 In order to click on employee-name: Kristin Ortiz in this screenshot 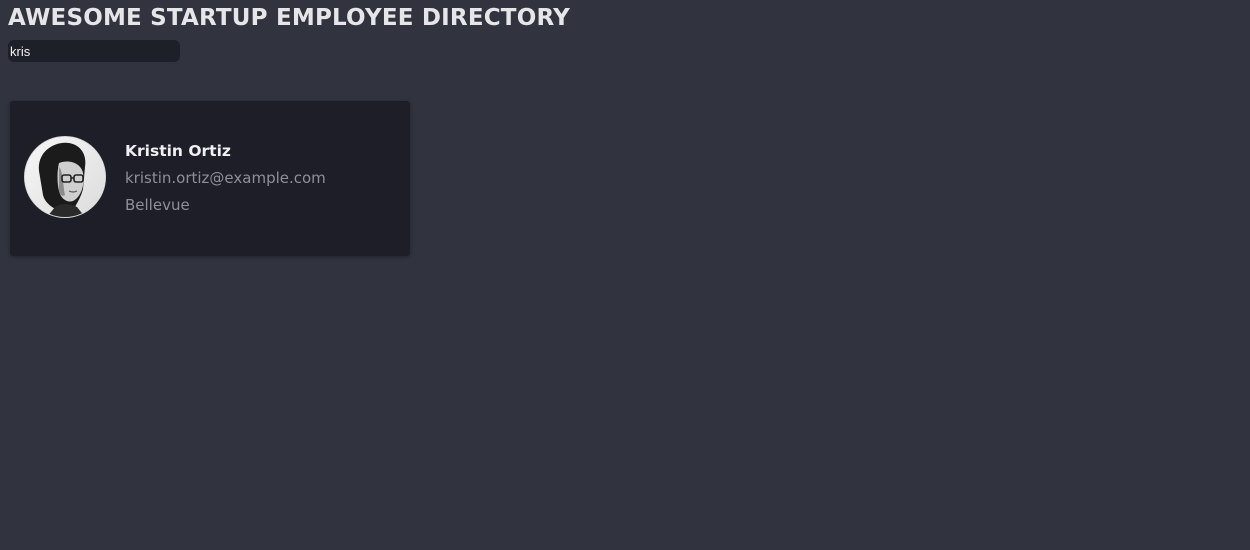, I will do `click(178, 151)`.